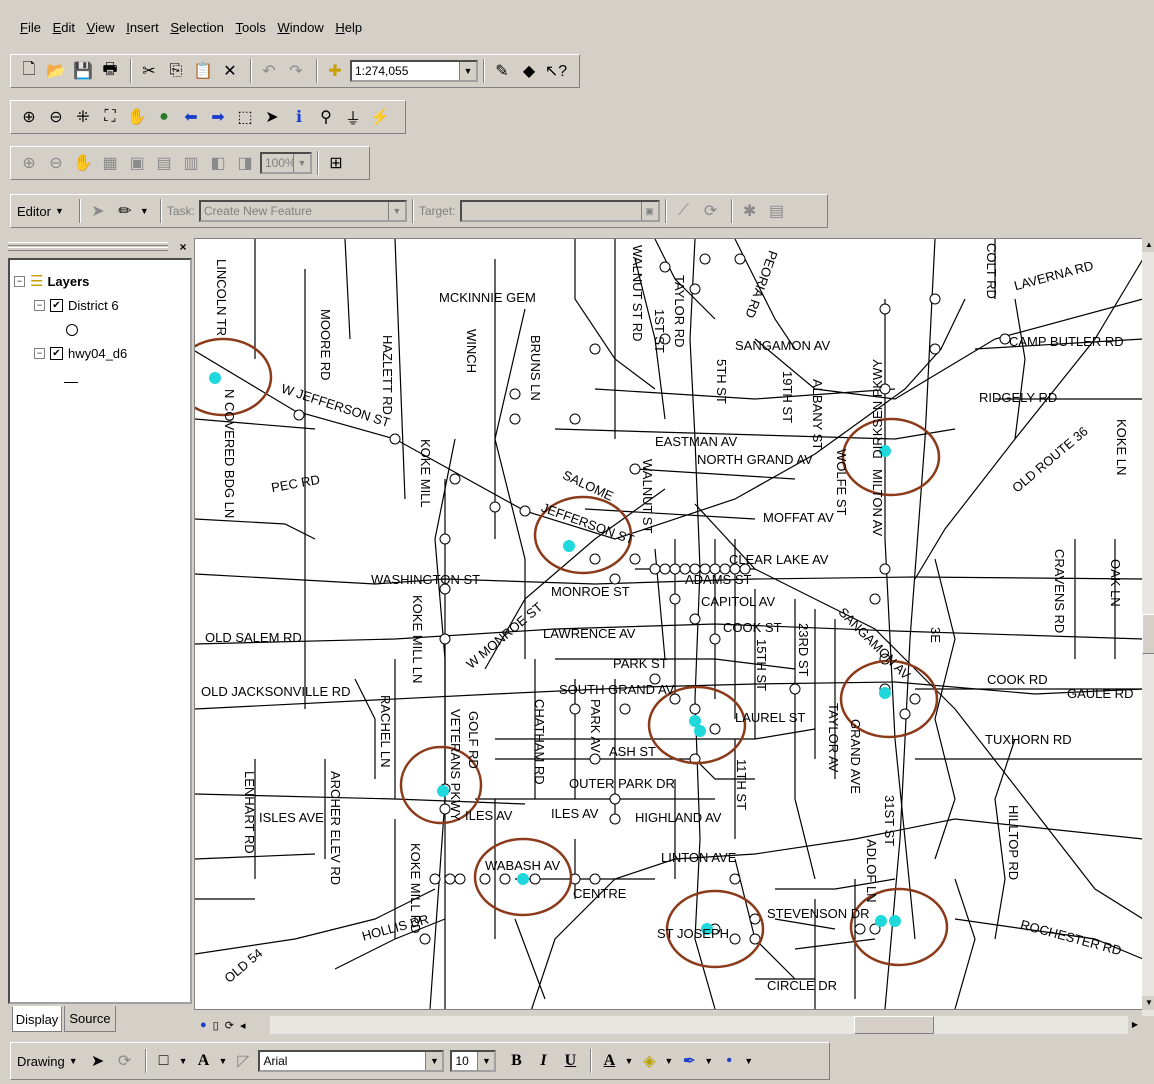  Describe the element at coordinates (336, 163) in the screenshot. I see `toggle-draft-mode-icon: ⊞` at that location.